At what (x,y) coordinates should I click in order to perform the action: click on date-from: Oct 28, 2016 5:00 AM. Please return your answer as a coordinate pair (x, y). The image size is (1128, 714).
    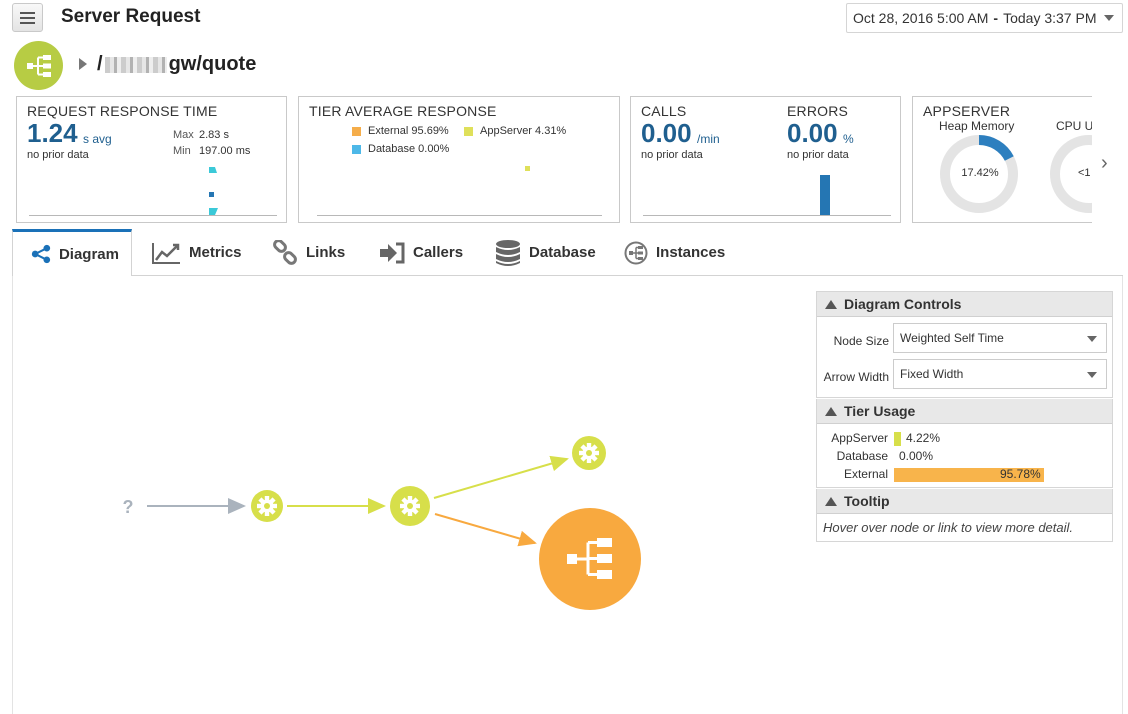
    Looking at the image, I should click on (921, 18).